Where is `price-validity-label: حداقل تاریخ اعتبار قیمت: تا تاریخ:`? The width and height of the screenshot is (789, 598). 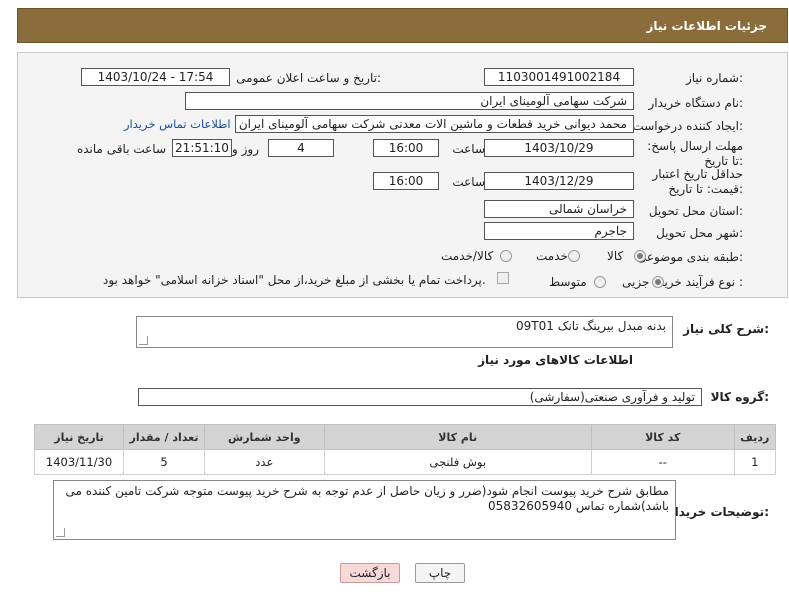
price-validity-label: حداقل تاریخ اعتبار قیمت: تا تاریخ: is located at coordinates (697, 181).